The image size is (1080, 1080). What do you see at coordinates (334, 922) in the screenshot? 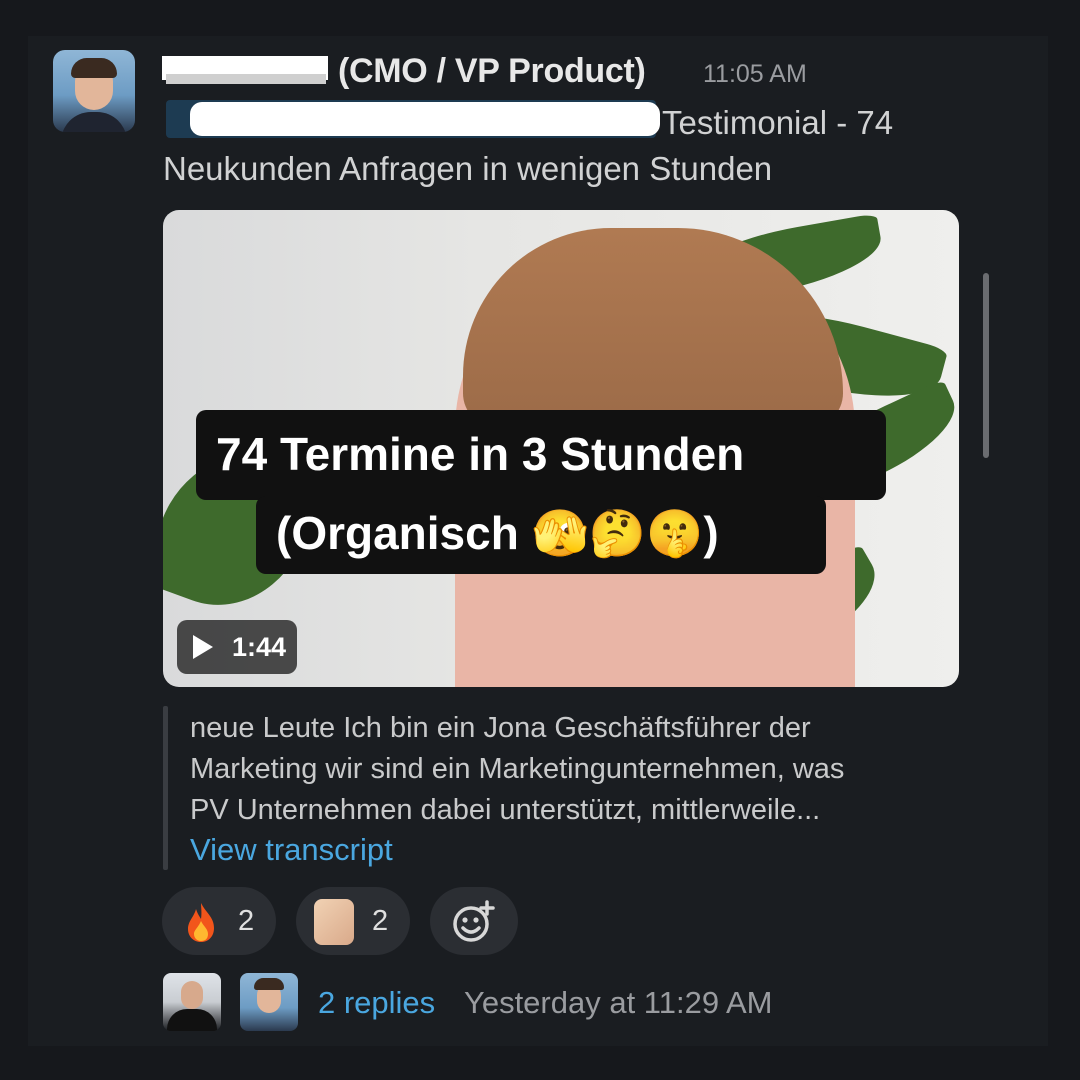
I see `custom-thumb-icon` at bounding box center [334, 922].